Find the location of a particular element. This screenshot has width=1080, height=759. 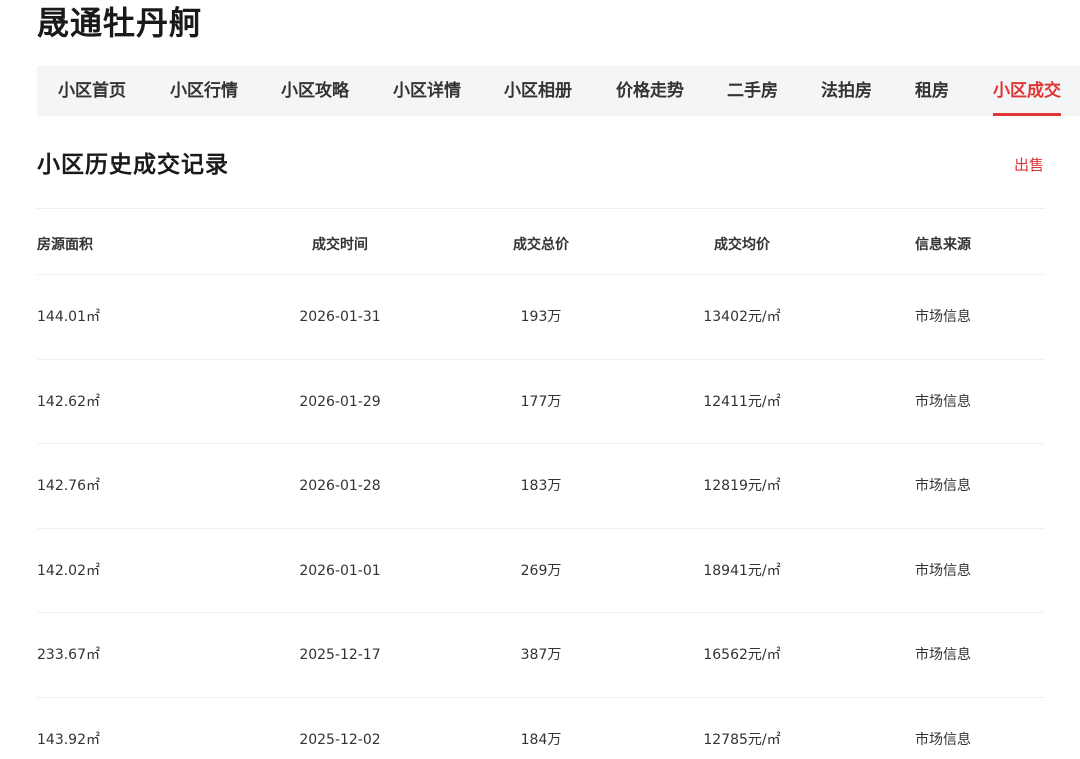

header-info-source: 信息来源 is located at coordinates (943, 245).